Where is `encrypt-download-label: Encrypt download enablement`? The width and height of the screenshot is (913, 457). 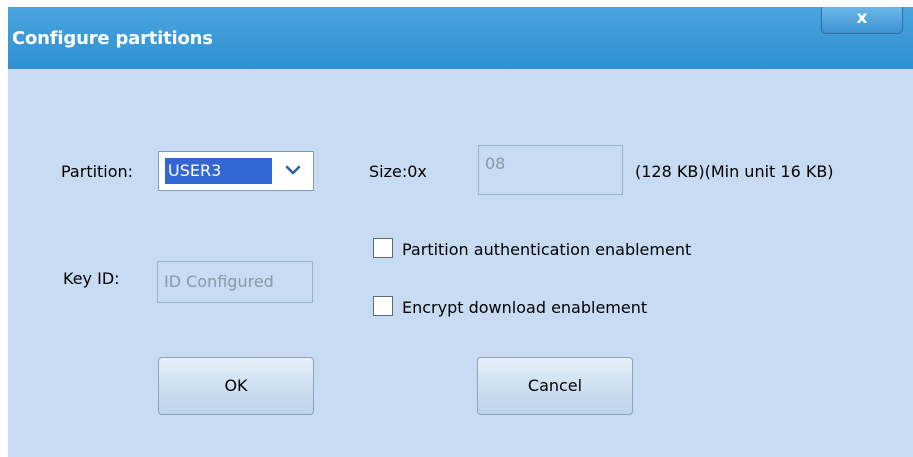 encrypt-download-label: Encrypt download enablement is located at coordinates (524, 307).